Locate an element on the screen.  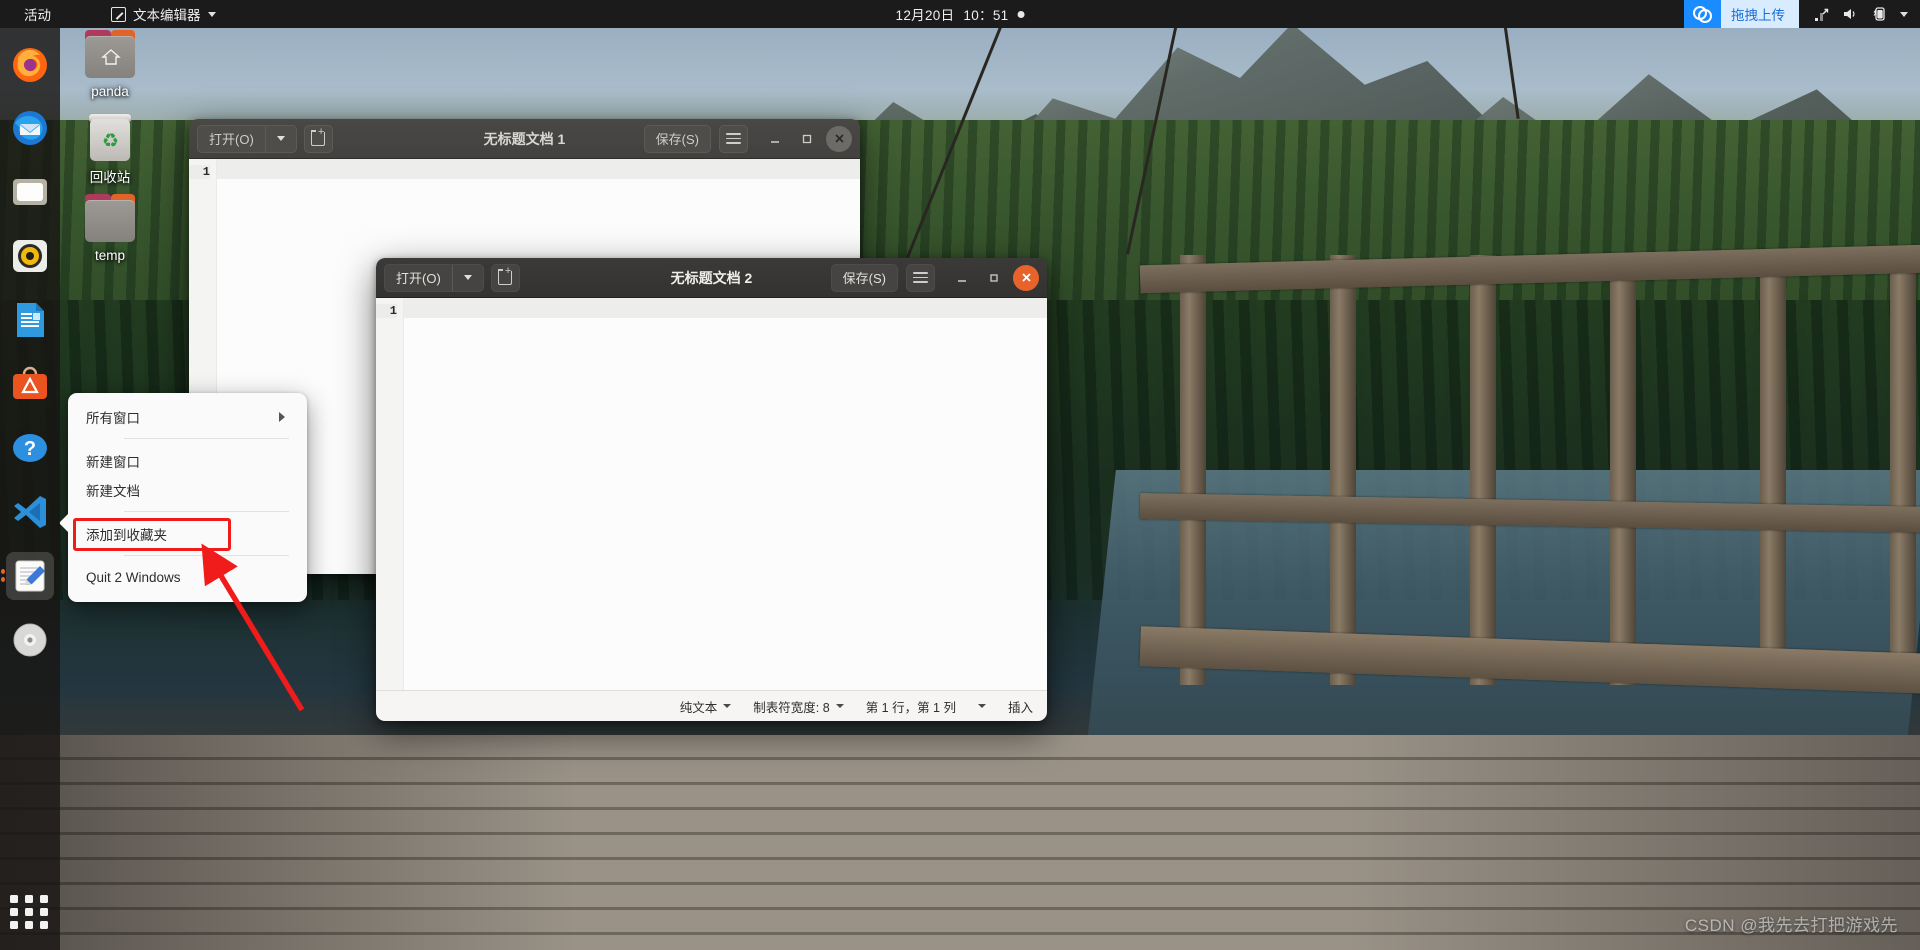
window-2-save-button: 保存(S) is located at coordinates (864, 277).